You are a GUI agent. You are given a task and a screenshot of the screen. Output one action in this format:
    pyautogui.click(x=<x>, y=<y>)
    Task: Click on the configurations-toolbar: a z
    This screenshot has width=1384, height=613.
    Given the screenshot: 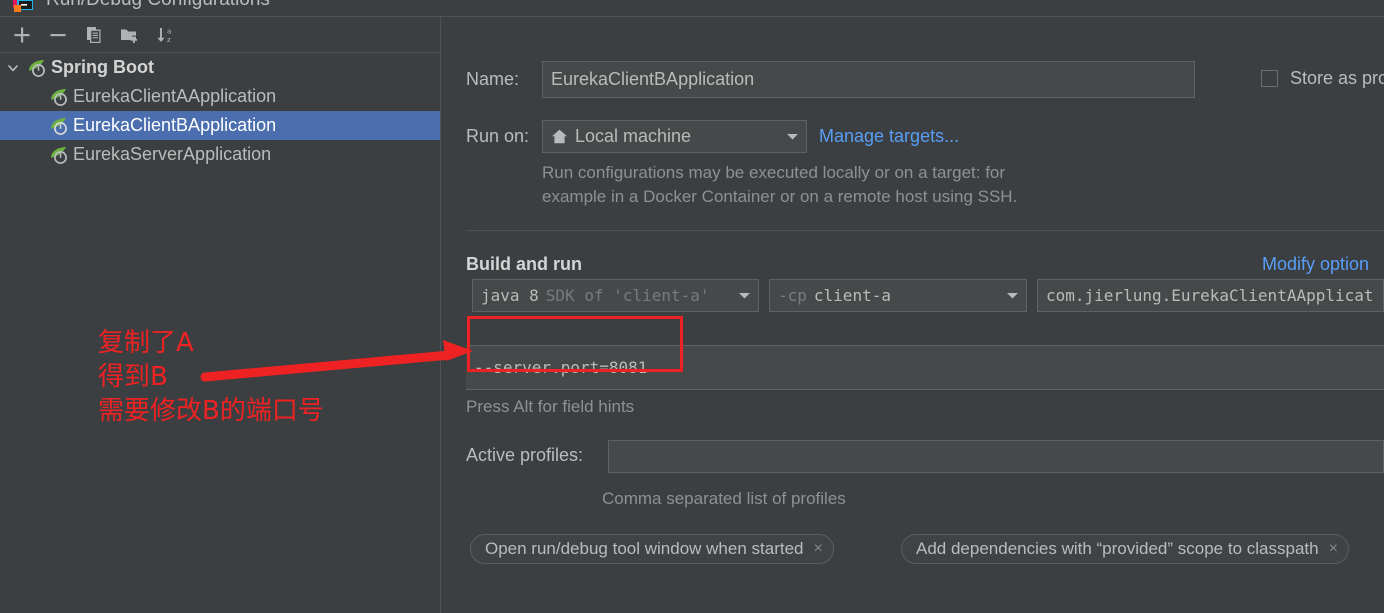 What is the action you would take?
    pyautogui.click(x=220, y=34)
    